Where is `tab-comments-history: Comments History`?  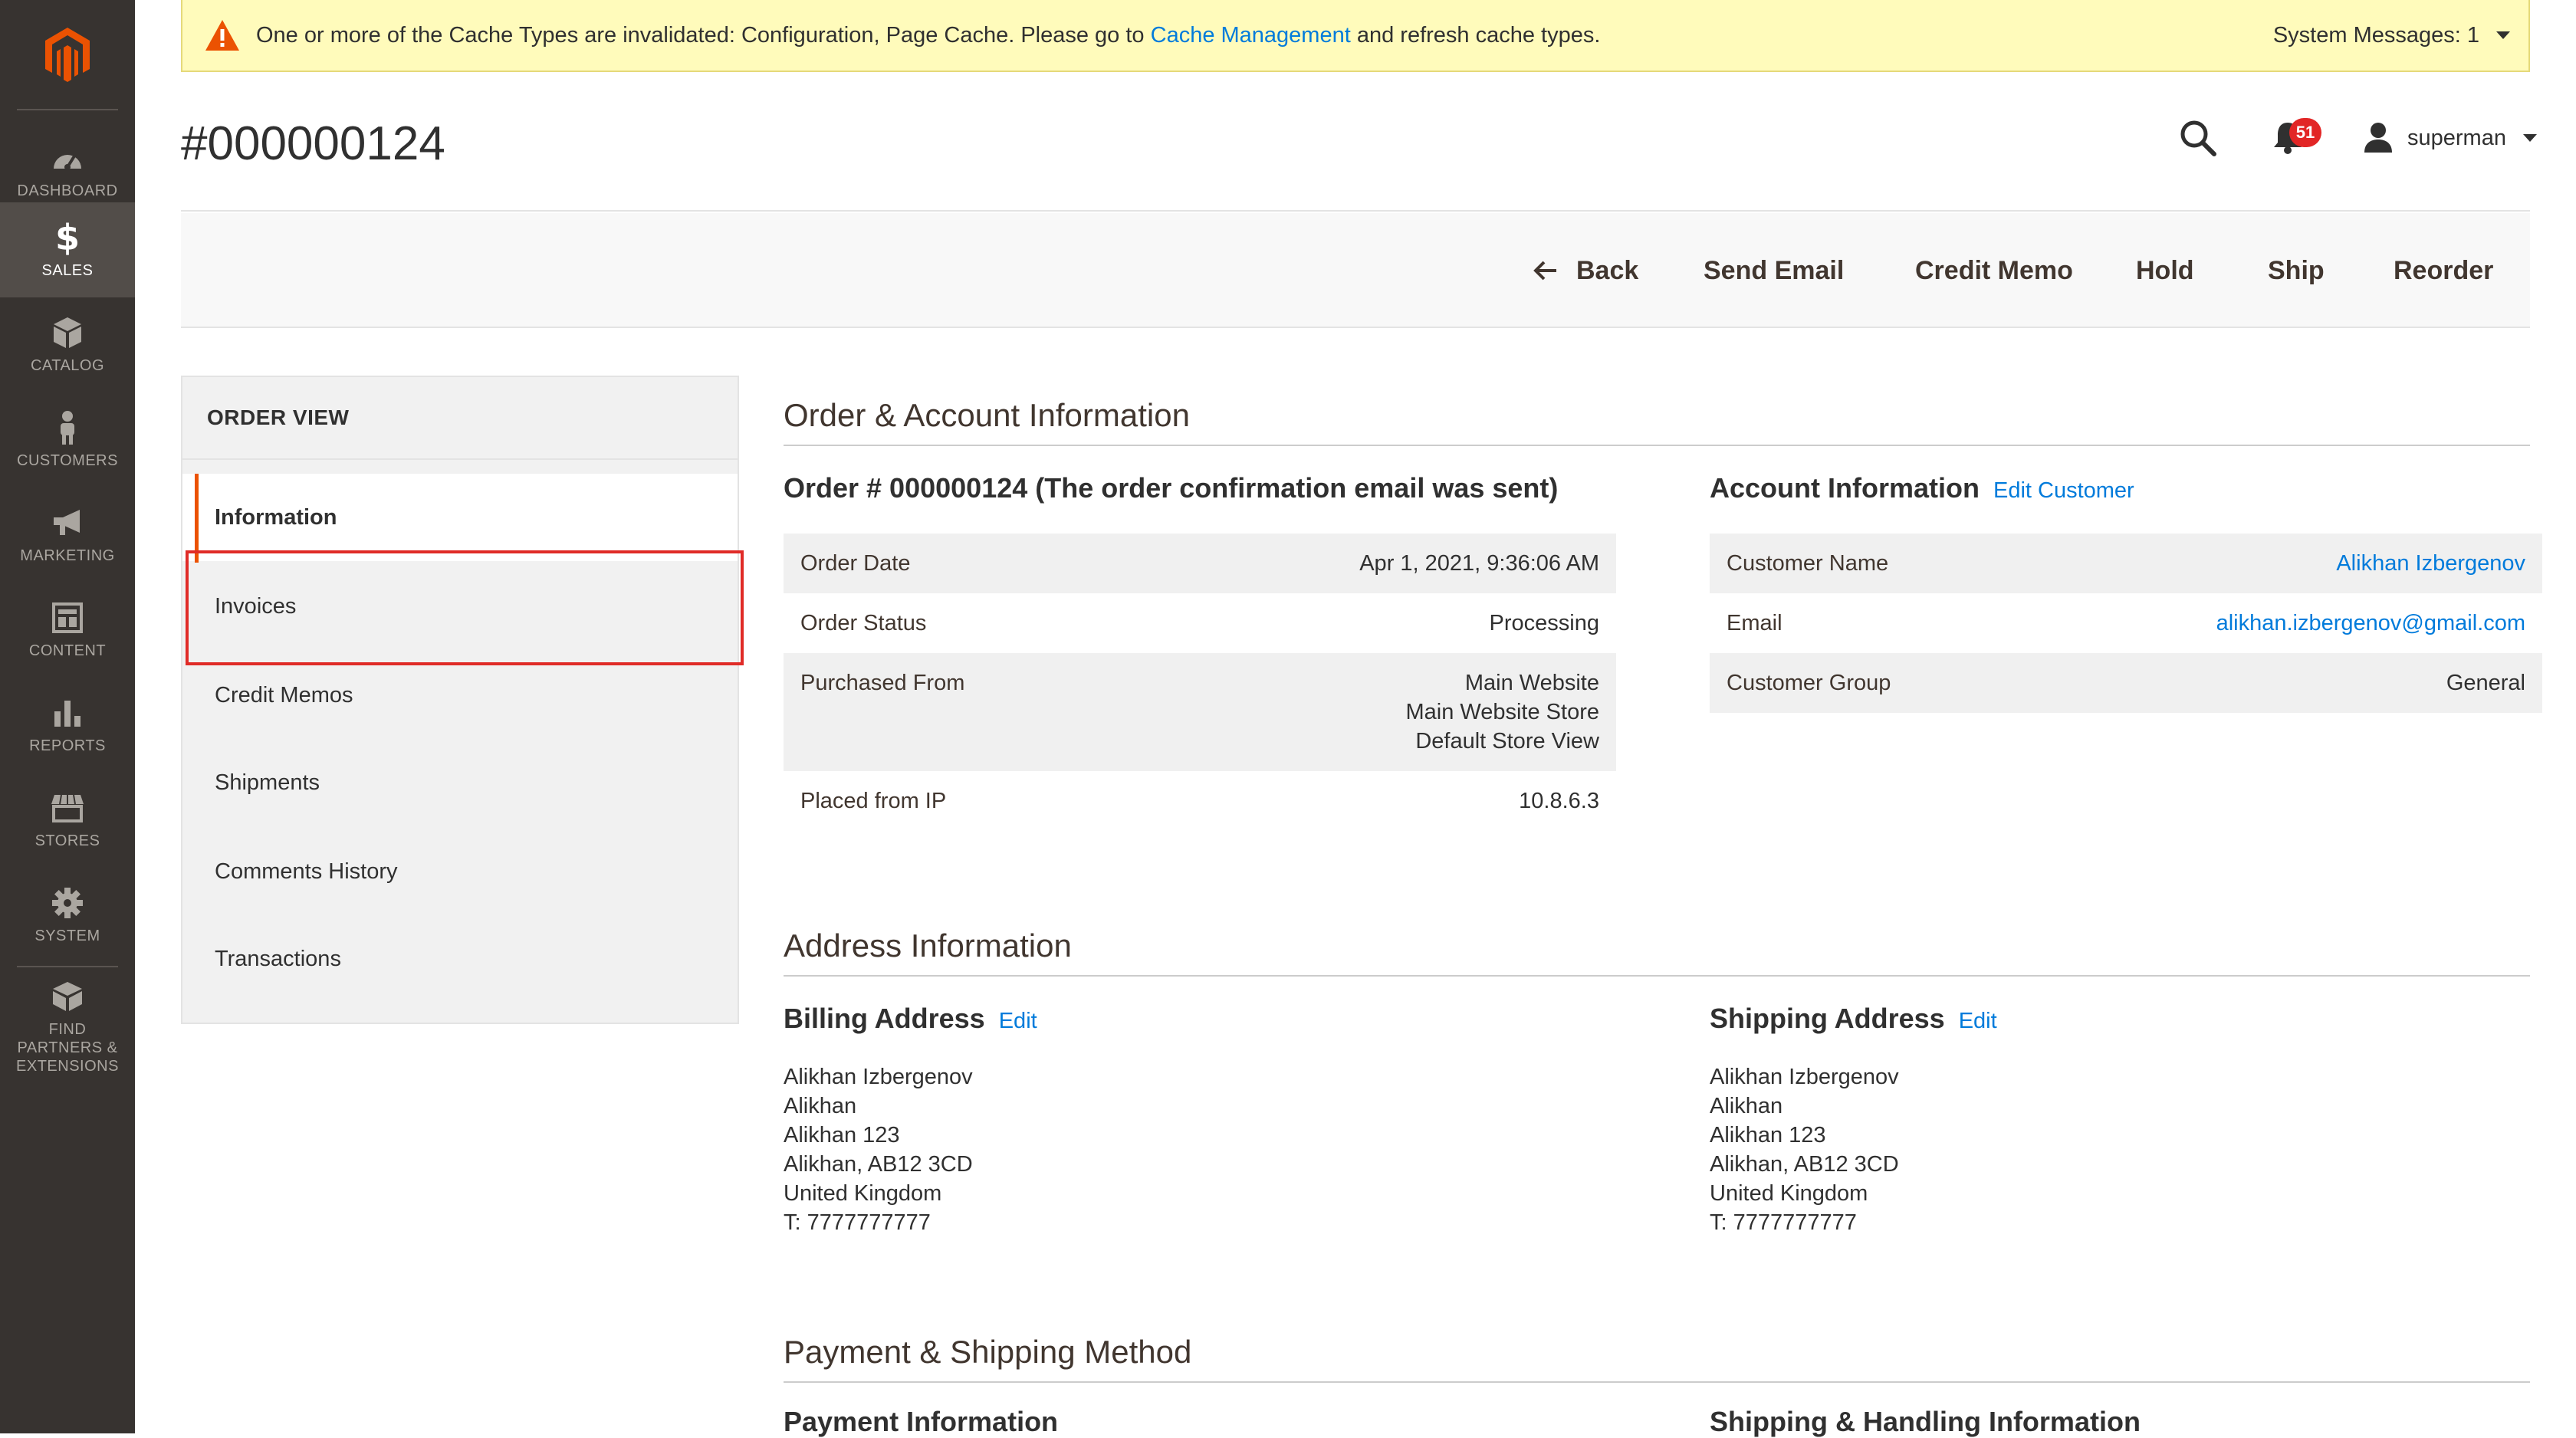
tab-comments-history: Comments History is located at coordinates (460, 871).